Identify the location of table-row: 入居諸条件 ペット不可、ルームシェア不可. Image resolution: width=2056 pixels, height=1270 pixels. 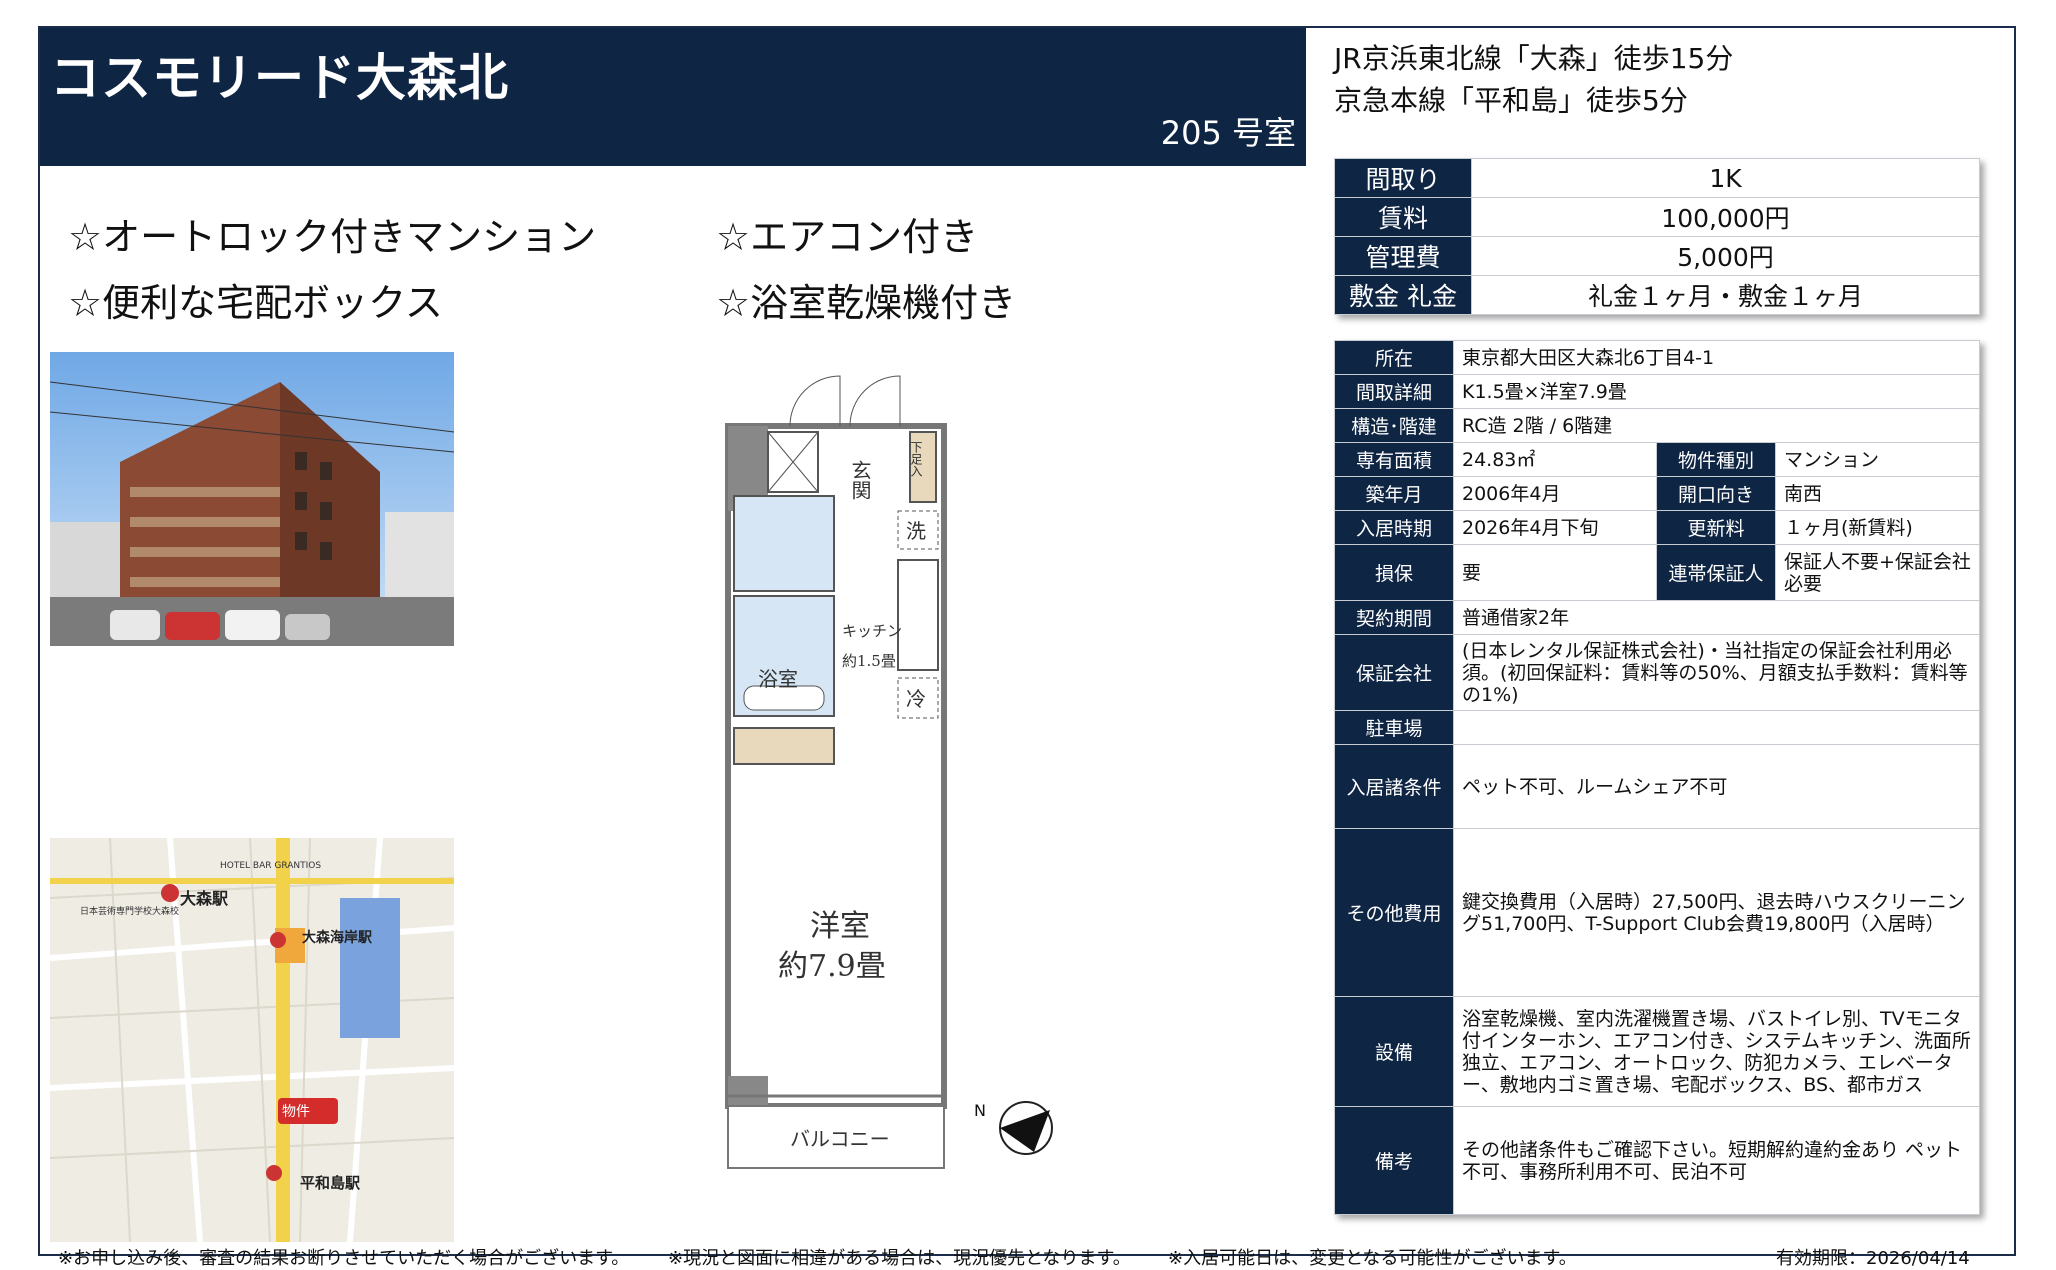
(1657, 786).